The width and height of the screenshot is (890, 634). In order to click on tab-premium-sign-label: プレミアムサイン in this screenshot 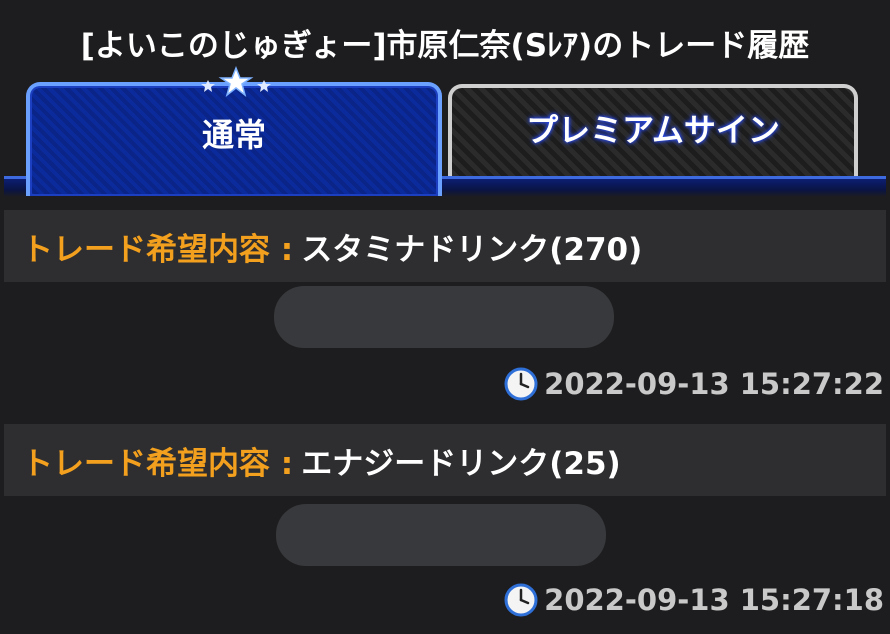, I will do `click(653, 130)`.